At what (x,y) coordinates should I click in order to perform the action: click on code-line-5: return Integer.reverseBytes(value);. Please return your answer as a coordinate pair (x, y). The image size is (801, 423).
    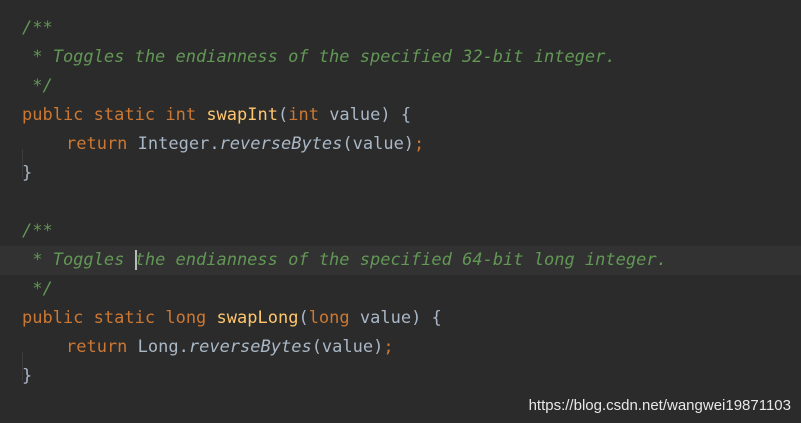
    Looking at the image, I should click on (400, 154).